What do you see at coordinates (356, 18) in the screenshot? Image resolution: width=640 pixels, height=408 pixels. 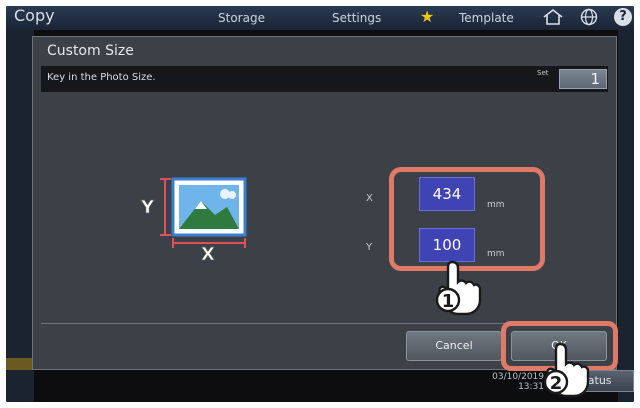 I see `tab-settings: Settings` at bounding box center [356, 18].